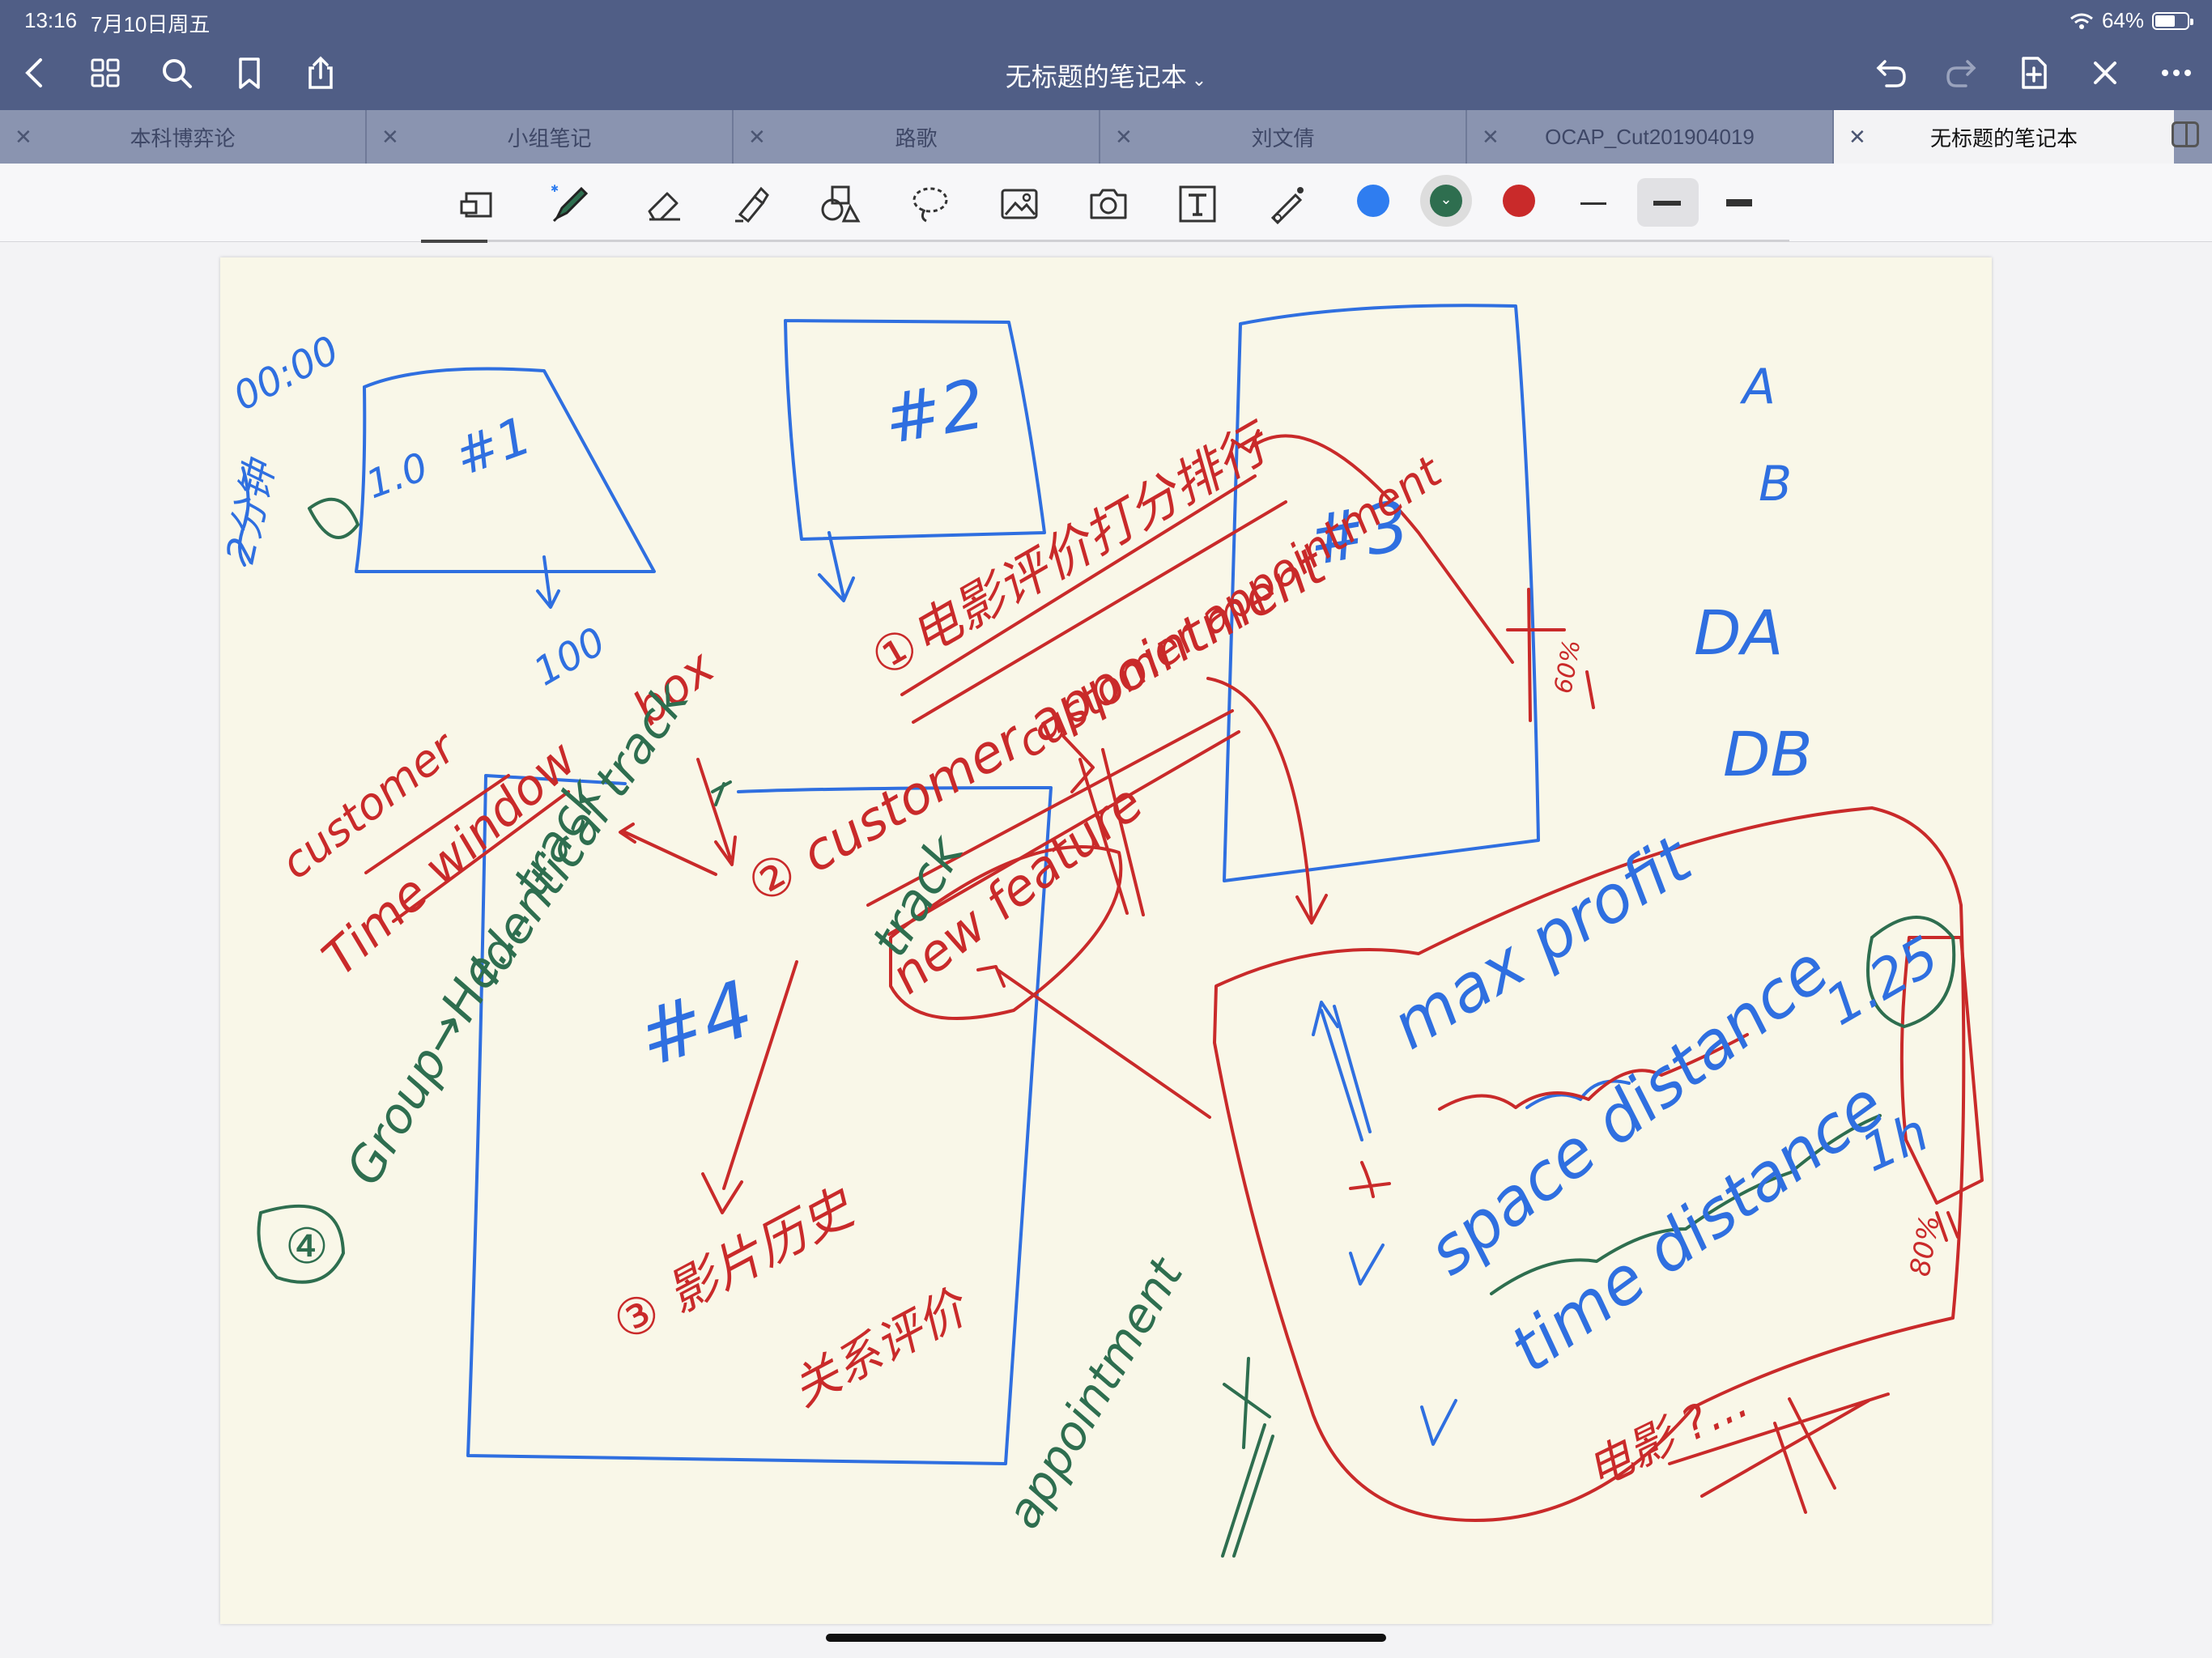  I want to click on document-reader-icon, so click(476, 205).